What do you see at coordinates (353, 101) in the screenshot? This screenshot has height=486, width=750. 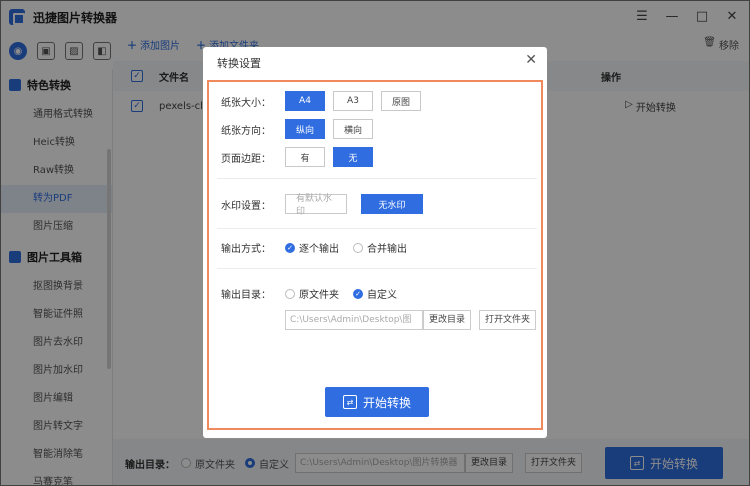 I see `paper-size-a3: A3` at bounding box center [353, 101].